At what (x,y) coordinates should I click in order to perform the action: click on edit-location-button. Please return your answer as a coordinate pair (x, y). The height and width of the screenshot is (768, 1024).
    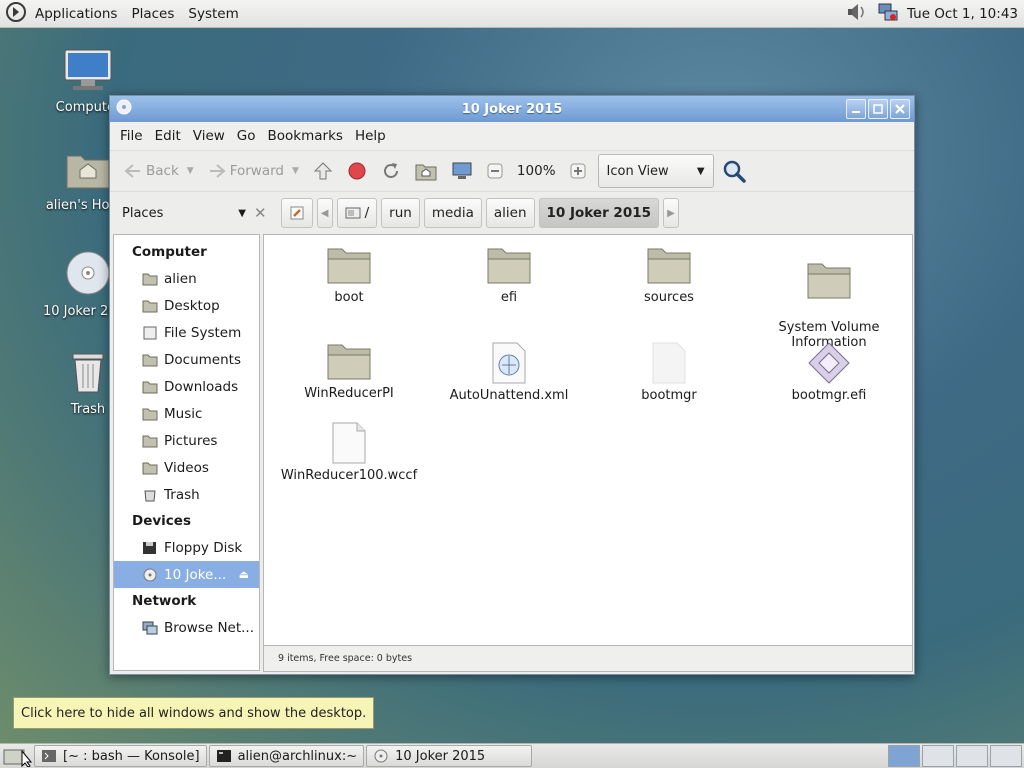
    Looking at the image, I should click on (296, 213).